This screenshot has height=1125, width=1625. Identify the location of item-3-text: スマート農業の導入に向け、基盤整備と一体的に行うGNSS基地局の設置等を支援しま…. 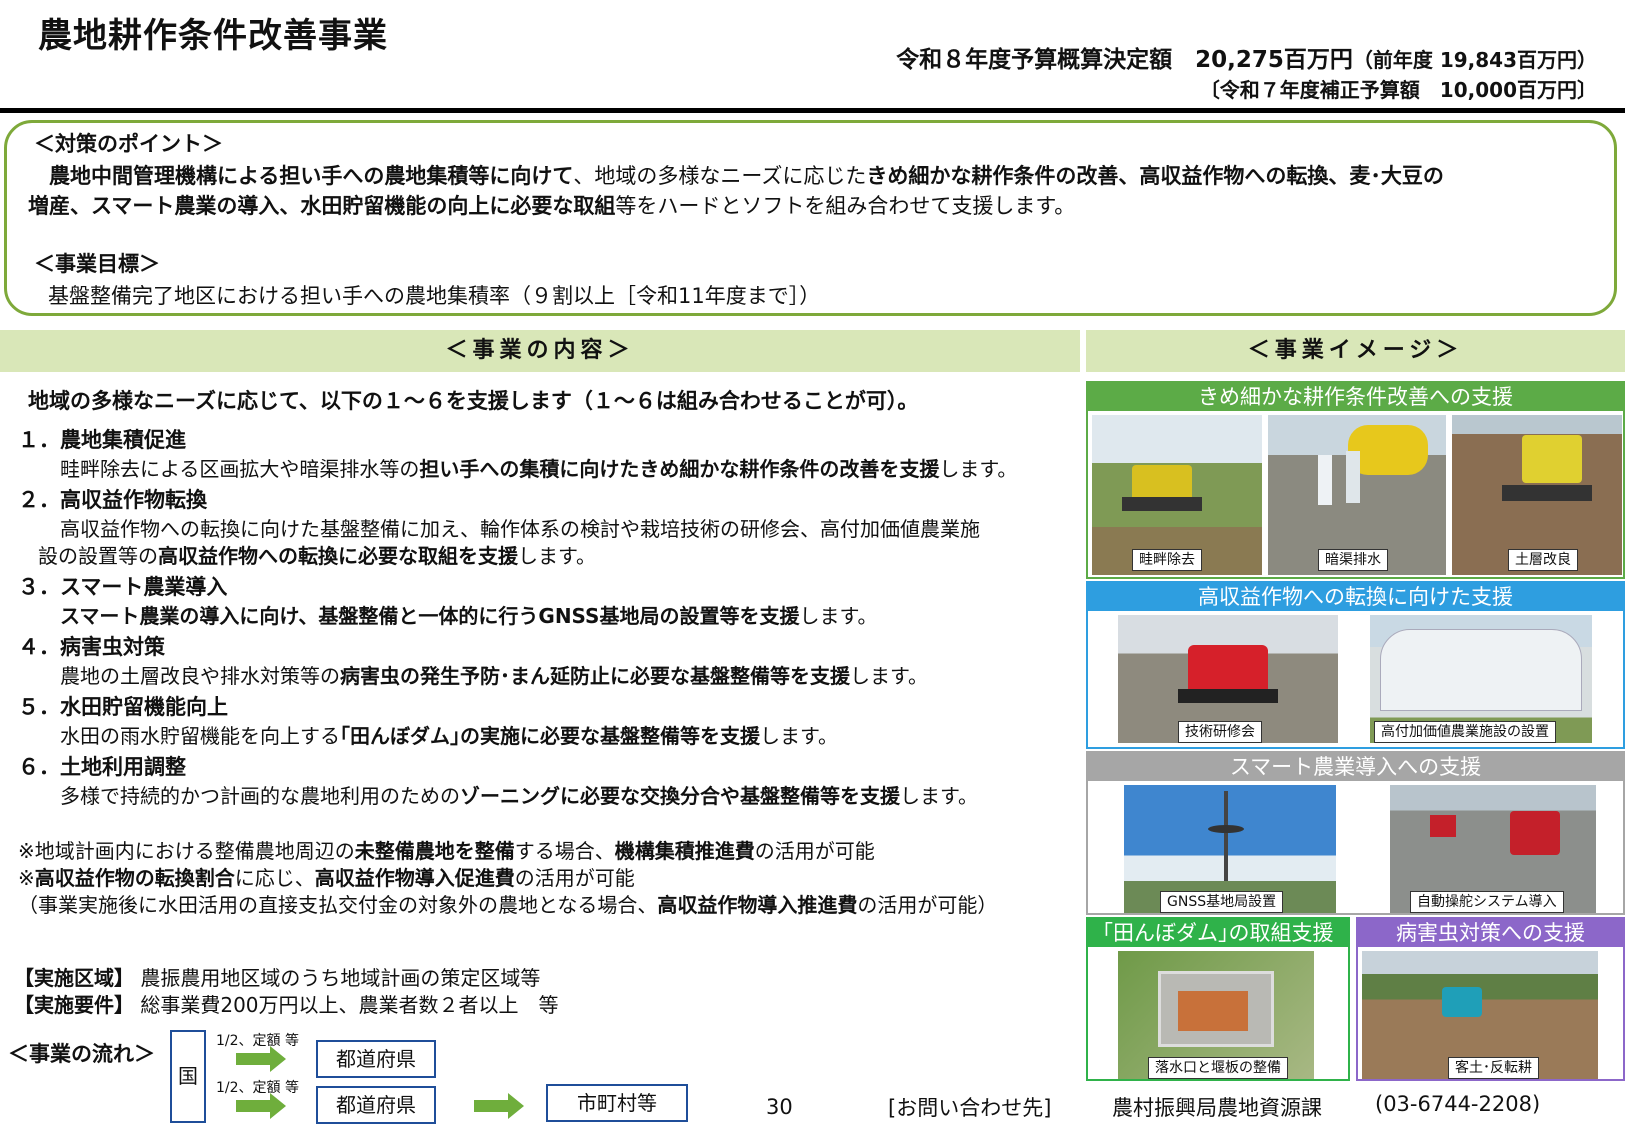
(468, 614).